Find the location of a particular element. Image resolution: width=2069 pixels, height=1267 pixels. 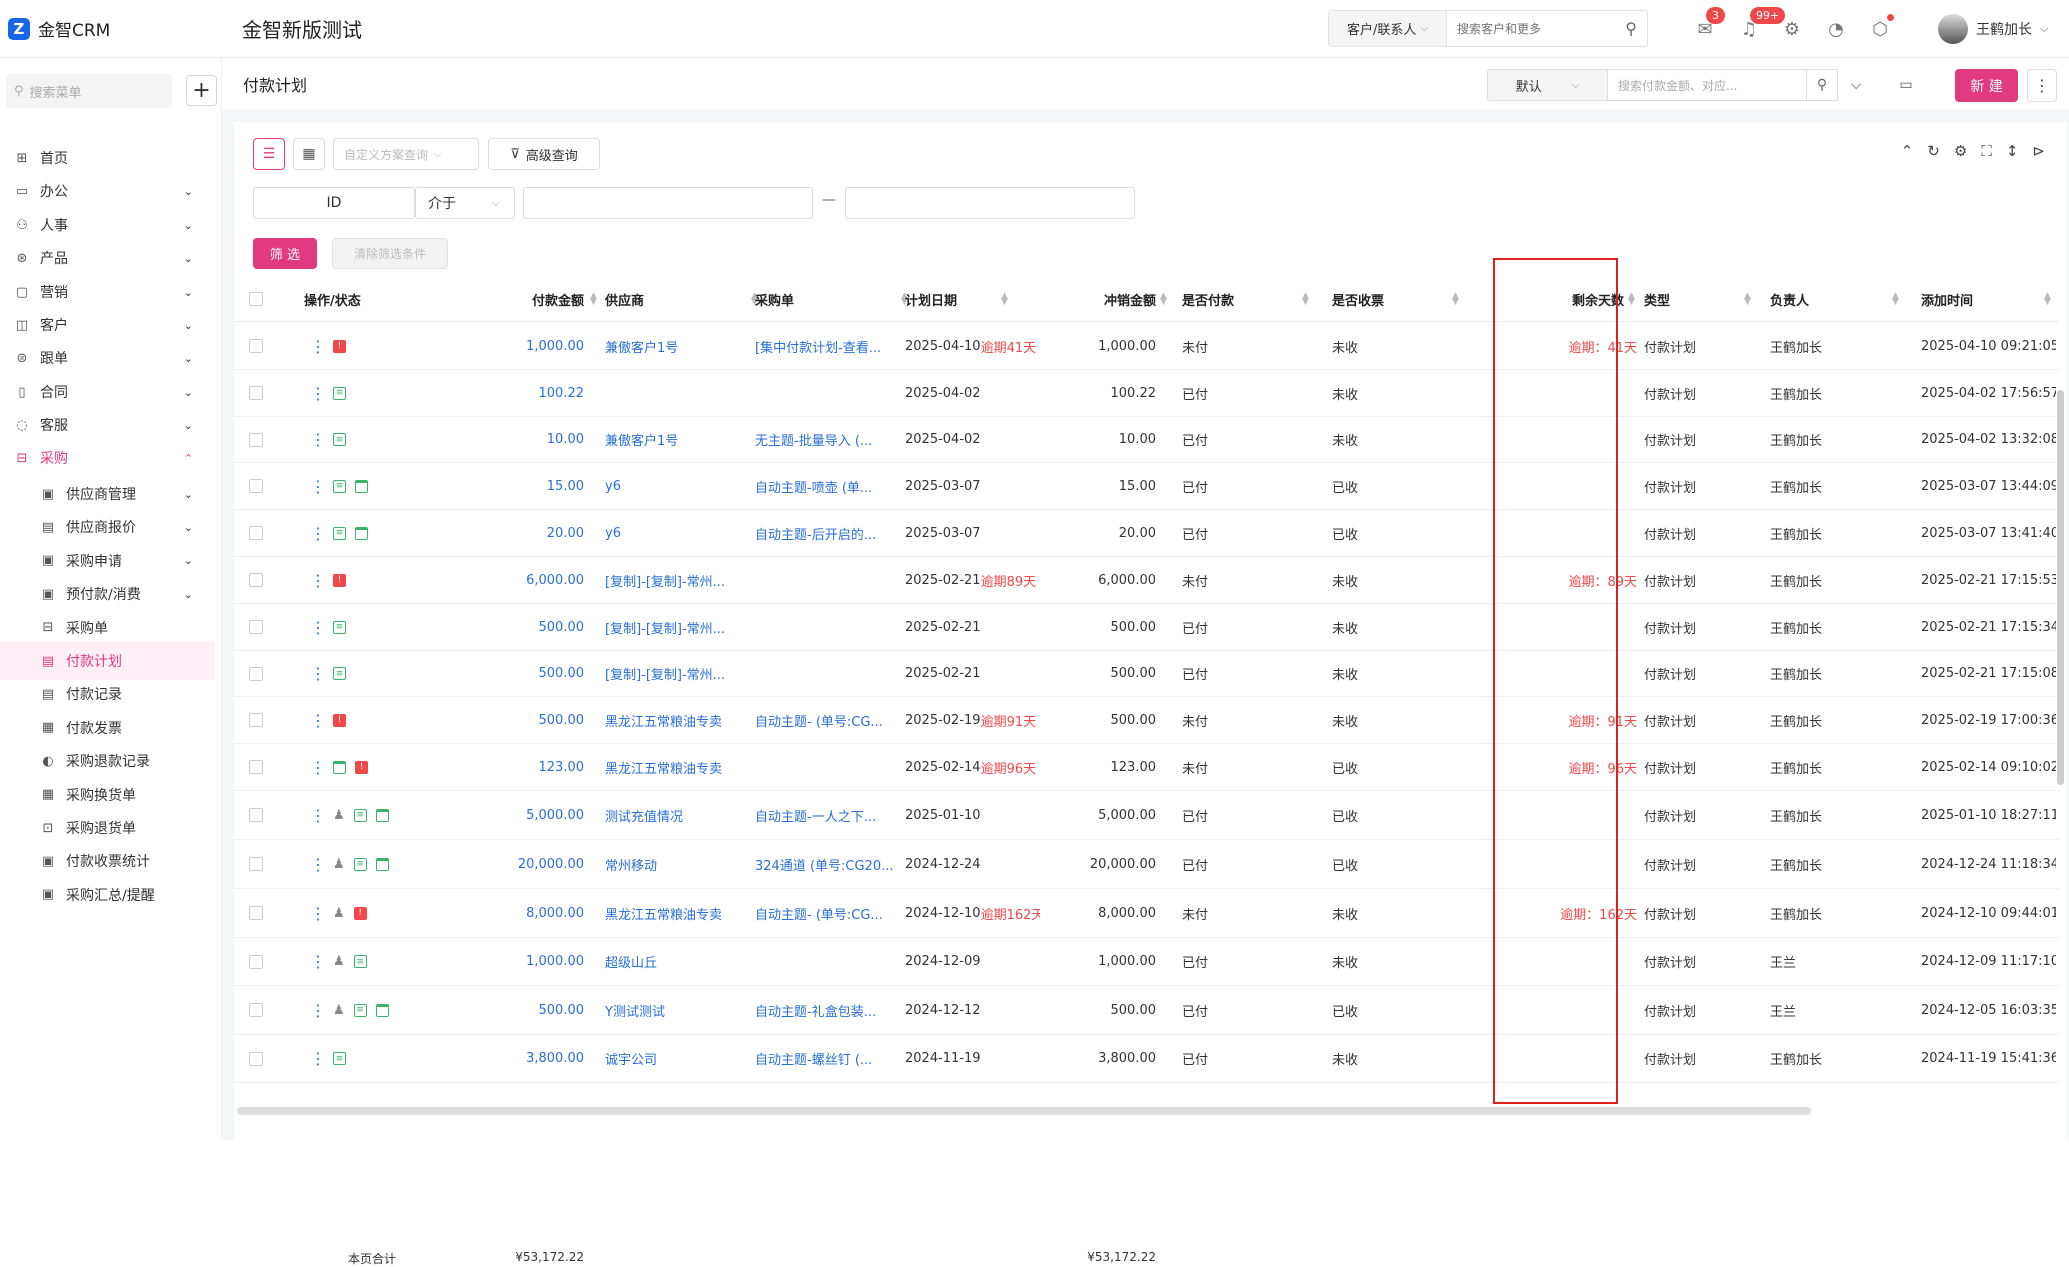

amount-cell: 15.00 is located at coordinates (534, 486).